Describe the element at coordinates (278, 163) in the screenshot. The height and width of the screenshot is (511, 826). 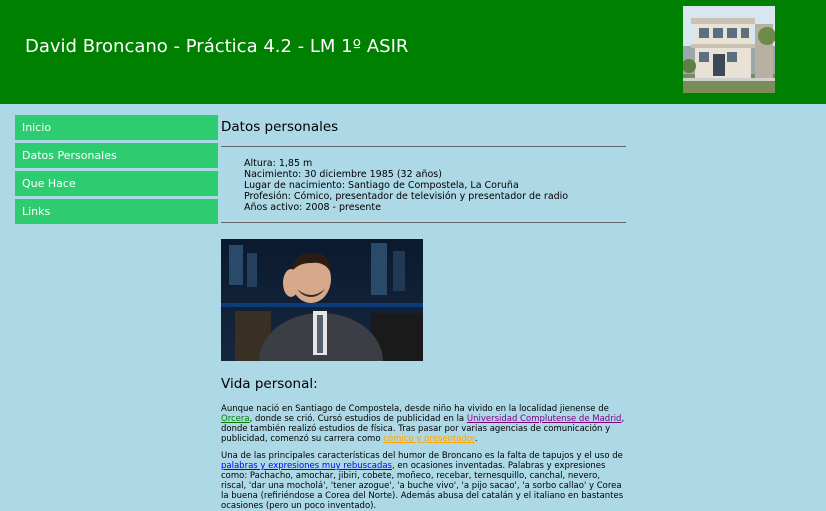
I see `fact-item: Altura: 1,85 m` at that location.